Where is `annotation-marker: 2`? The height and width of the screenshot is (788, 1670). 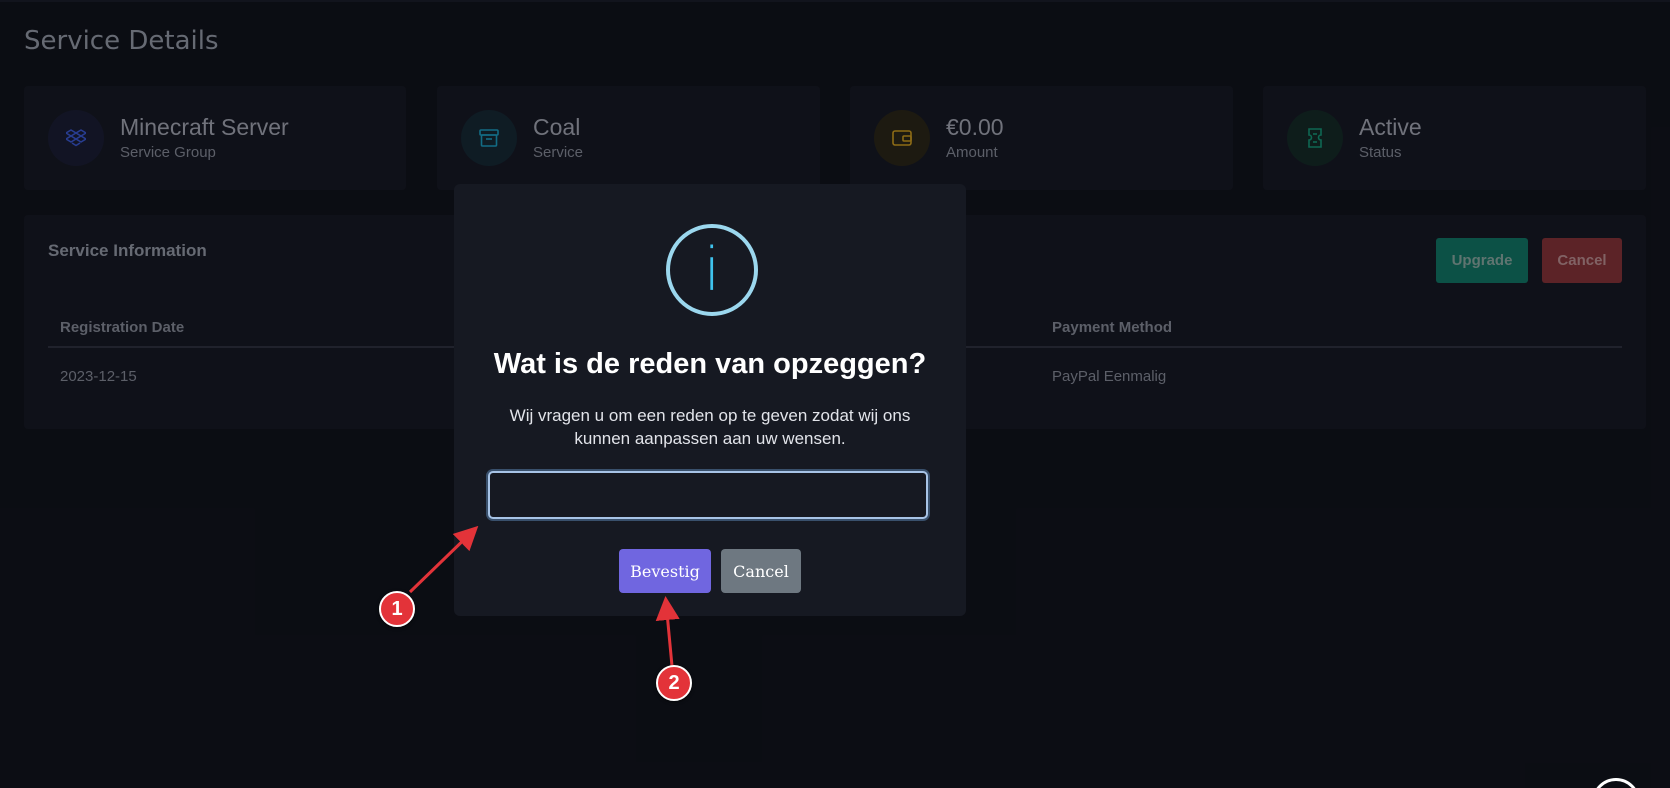
annotation-marker: 2 is located at coordinates (674, 683).